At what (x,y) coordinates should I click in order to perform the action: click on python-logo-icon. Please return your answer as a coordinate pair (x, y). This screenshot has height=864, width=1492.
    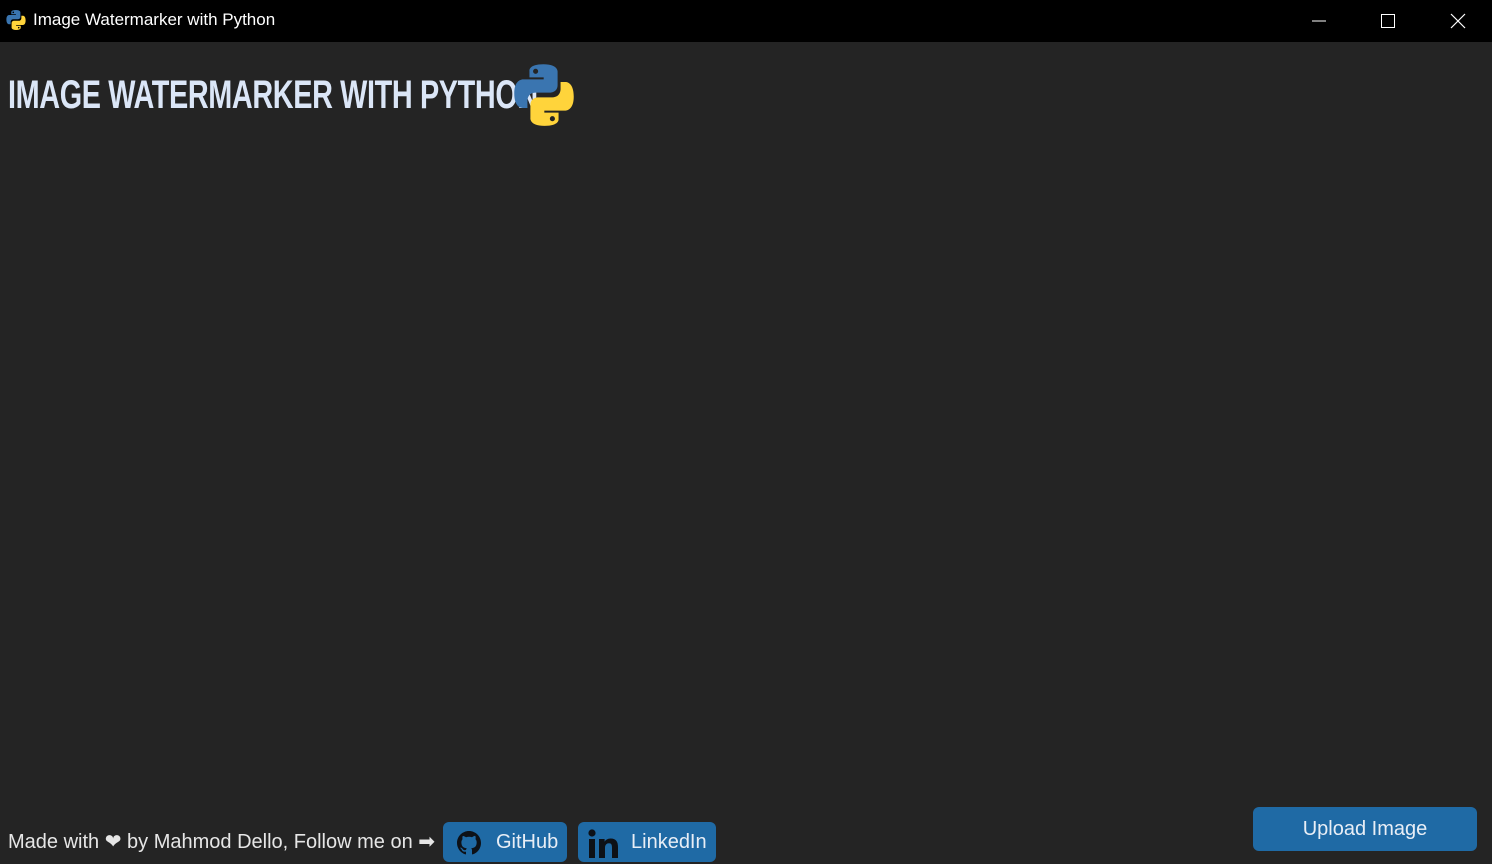
    Looking at the image, I should click on (544, 95).